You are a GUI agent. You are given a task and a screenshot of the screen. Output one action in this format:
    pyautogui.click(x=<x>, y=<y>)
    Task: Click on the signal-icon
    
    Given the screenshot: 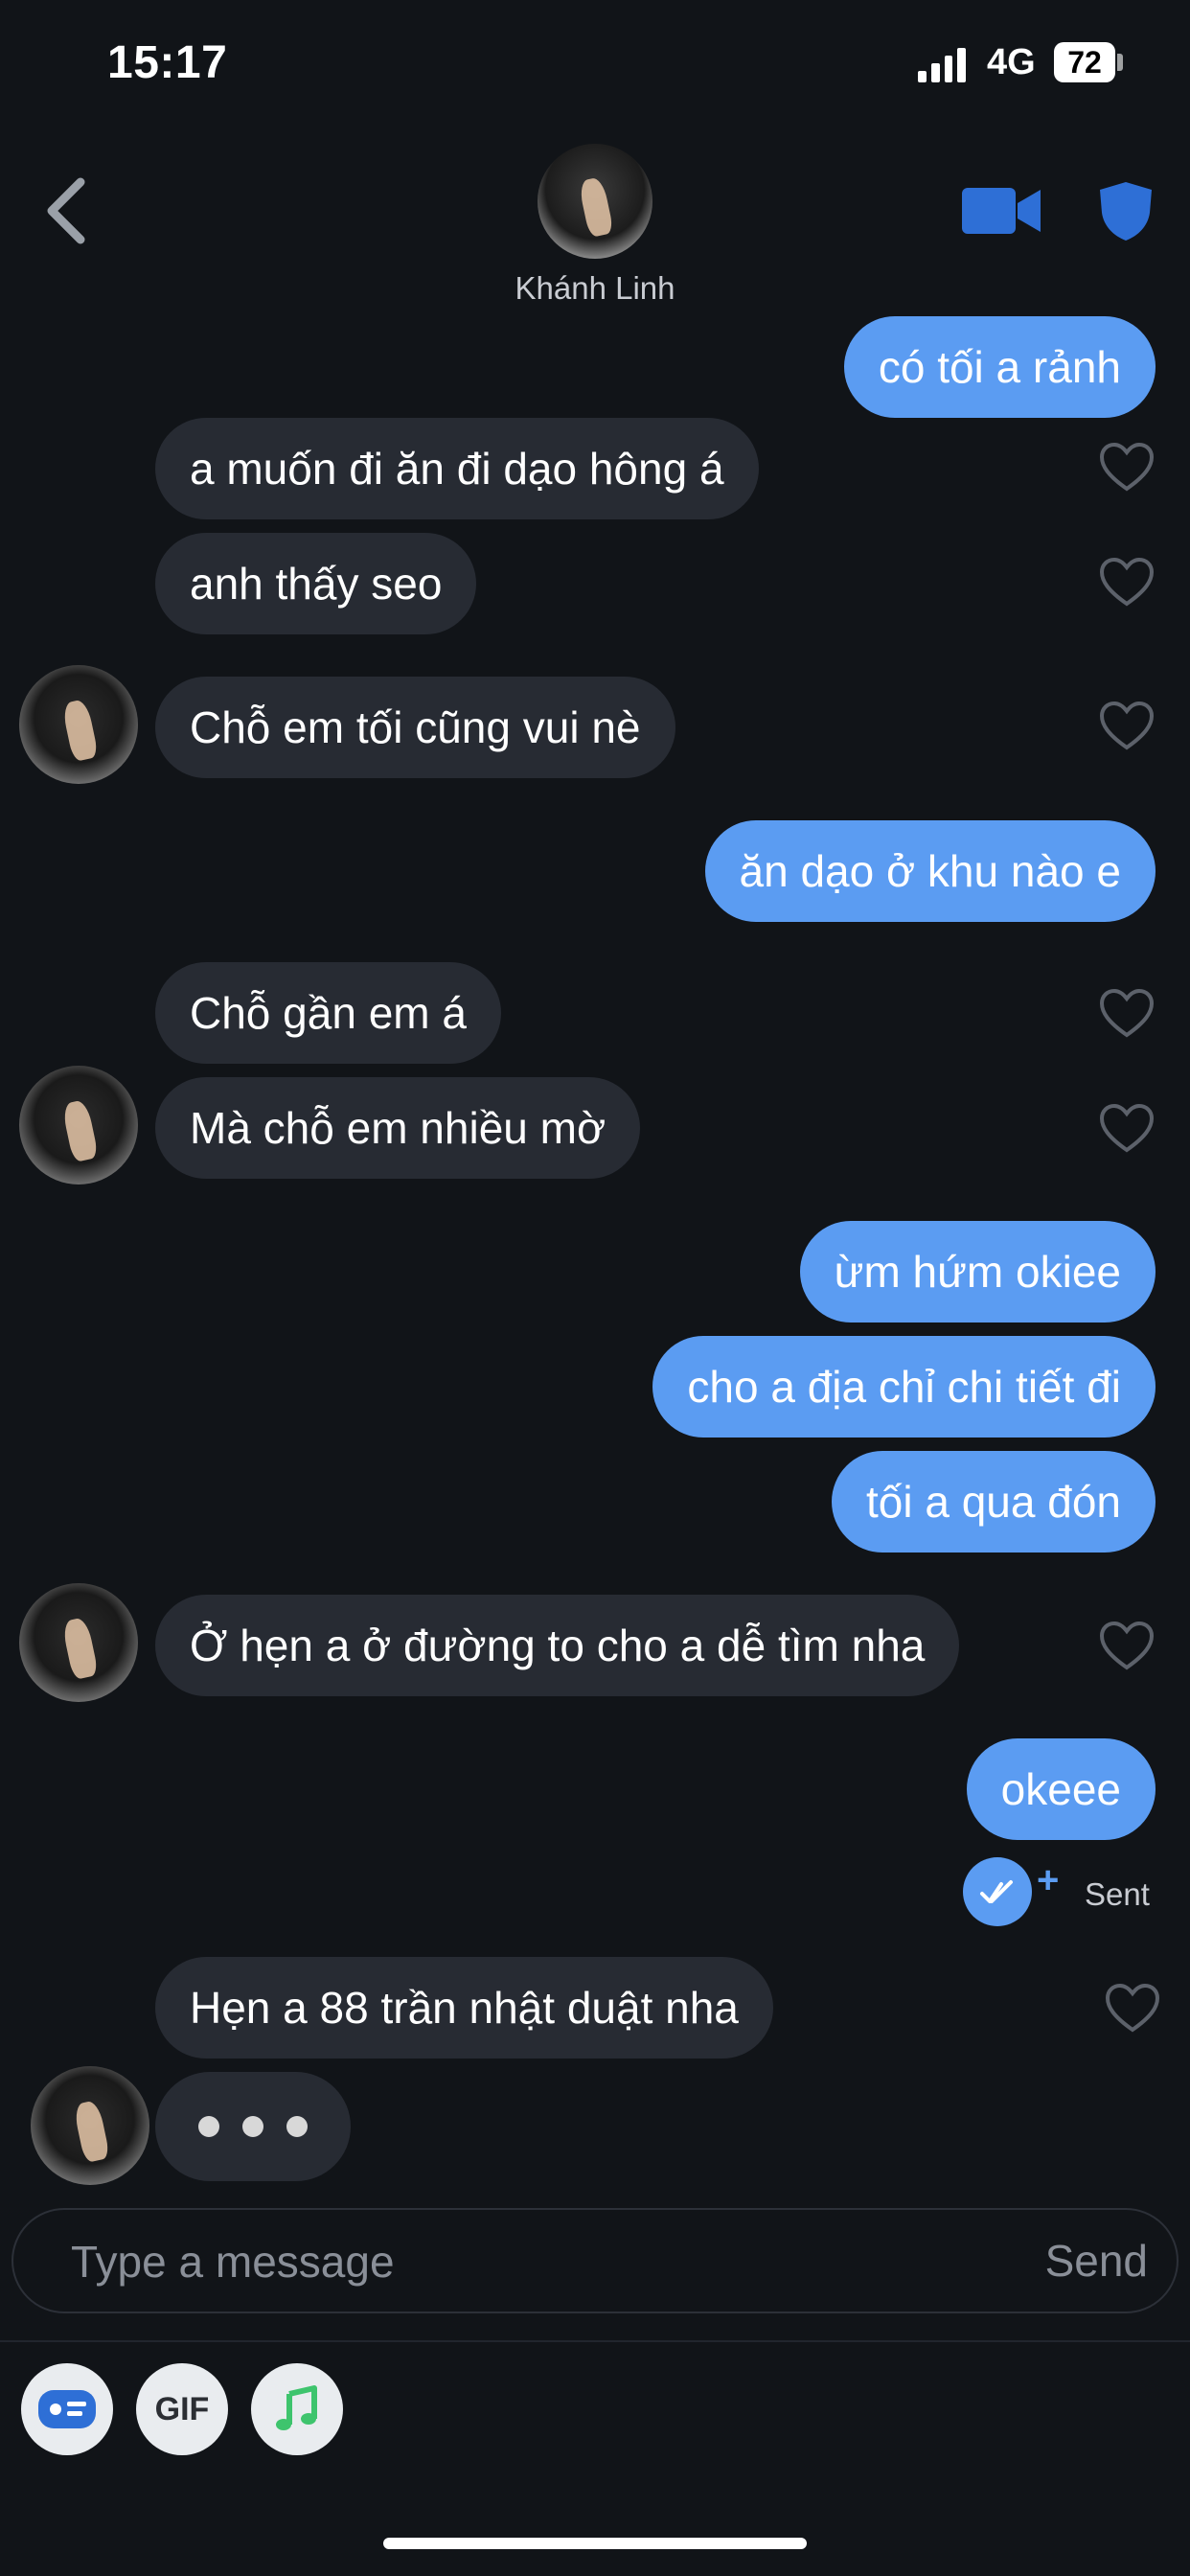 What is the action you would take?
    pyautogui.click(x=942, y=65)
    